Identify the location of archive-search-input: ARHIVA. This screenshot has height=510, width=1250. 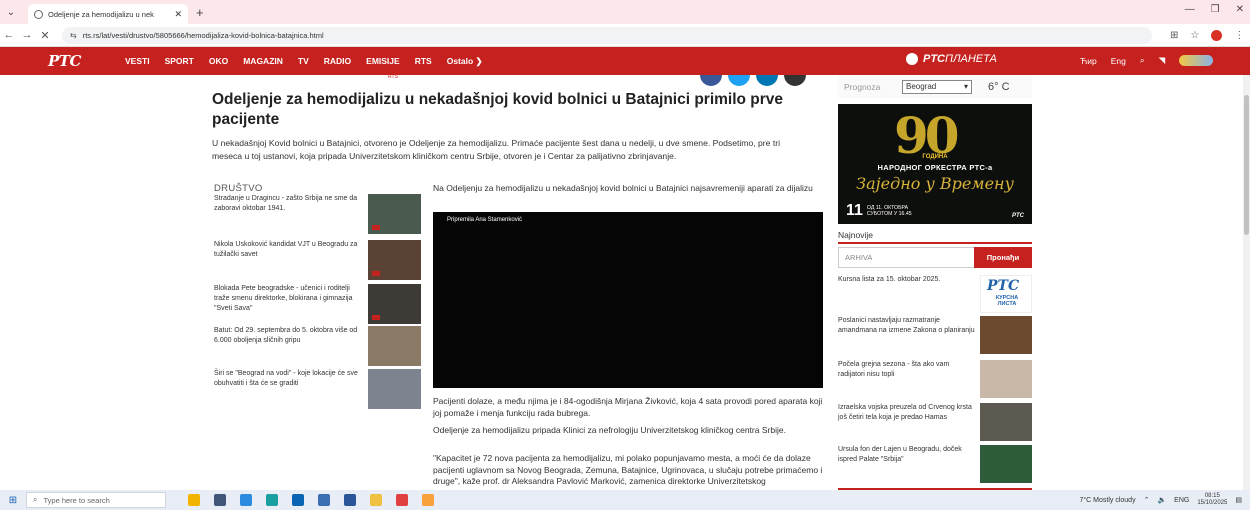
(906, 257).